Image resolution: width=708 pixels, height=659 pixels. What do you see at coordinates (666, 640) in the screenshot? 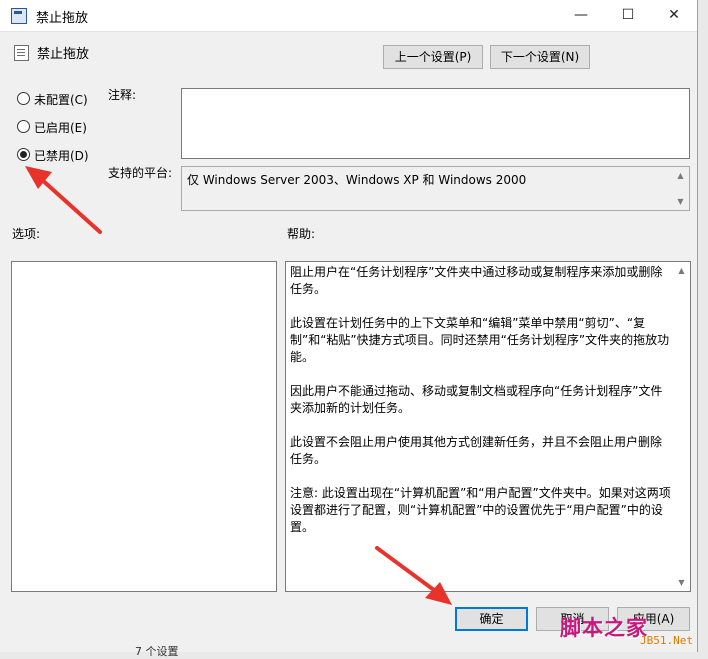
I see `site-watermark-sub: JB51.Net` at bounding box center [666, 640].